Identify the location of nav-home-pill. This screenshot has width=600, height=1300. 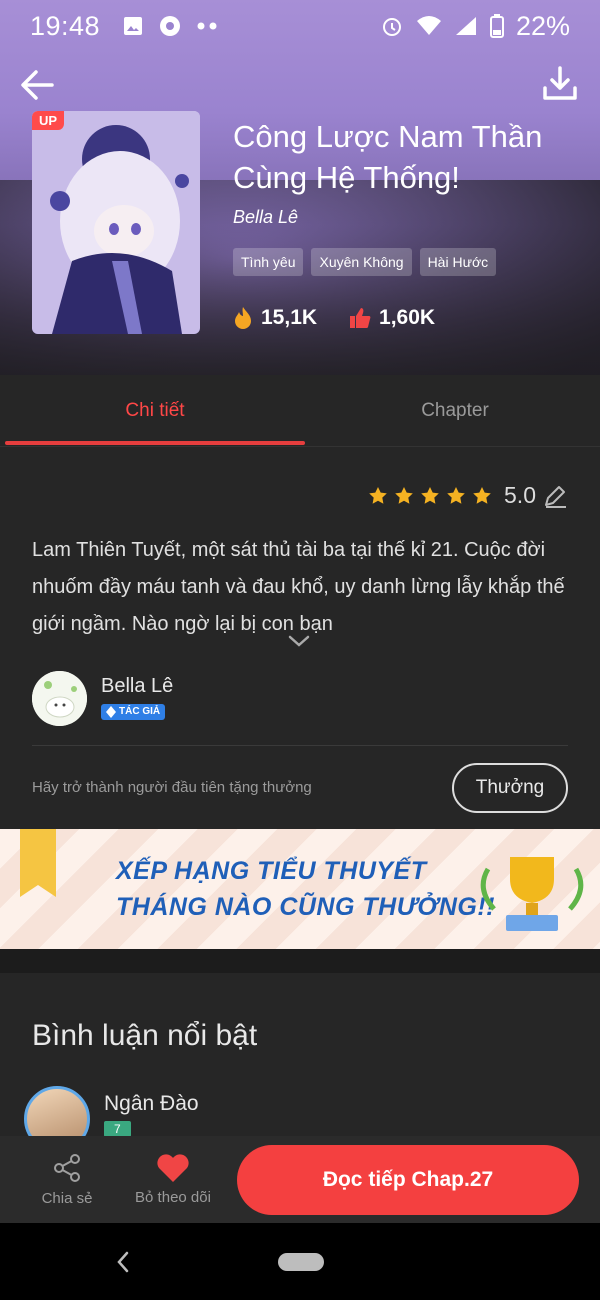
(301, 1262).